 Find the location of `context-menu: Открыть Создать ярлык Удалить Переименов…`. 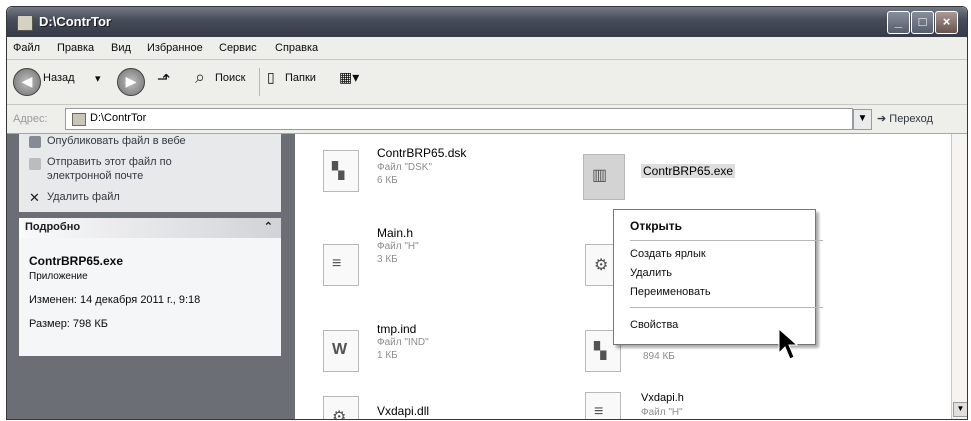

context-menu: Открыть Создать ярлык Удалить Переименов… is located at coordinates (718, 277).